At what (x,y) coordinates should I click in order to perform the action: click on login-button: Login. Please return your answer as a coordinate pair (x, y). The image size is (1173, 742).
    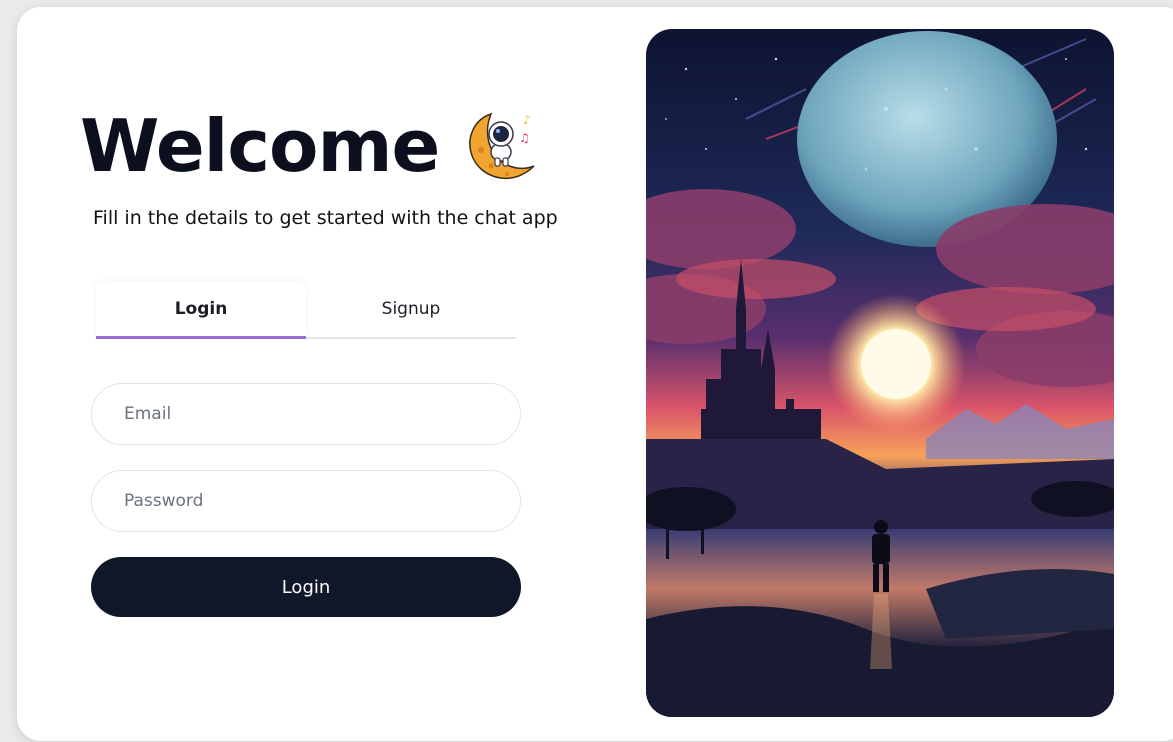
    Looking at the image, I should click on (306, 587).